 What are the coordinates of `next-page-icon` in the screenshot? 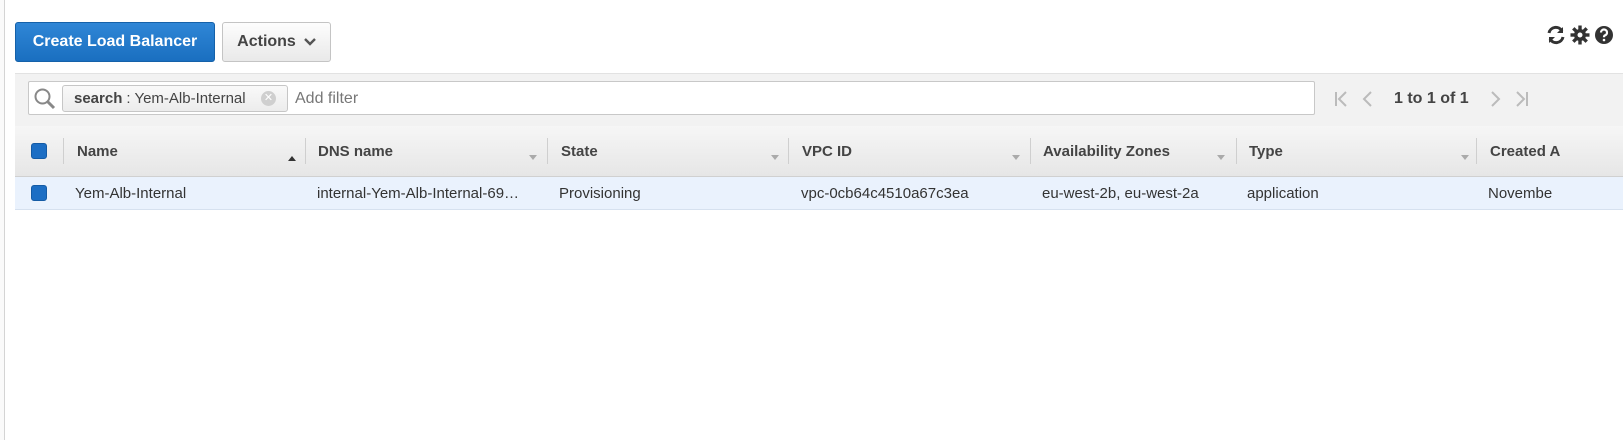 It's located at (1496, 99).